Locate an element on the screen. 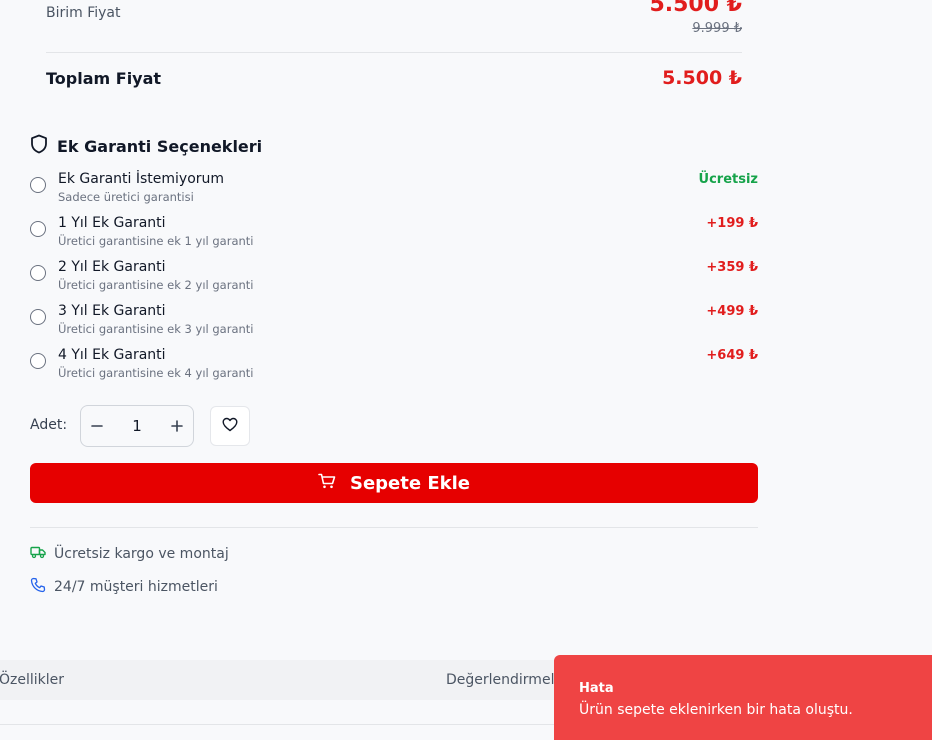 Image resolution: width=932 pixels, height=740 pixels. feature-support: 24/7 müşteri hizmetleri is located at coordinates (124, 587).